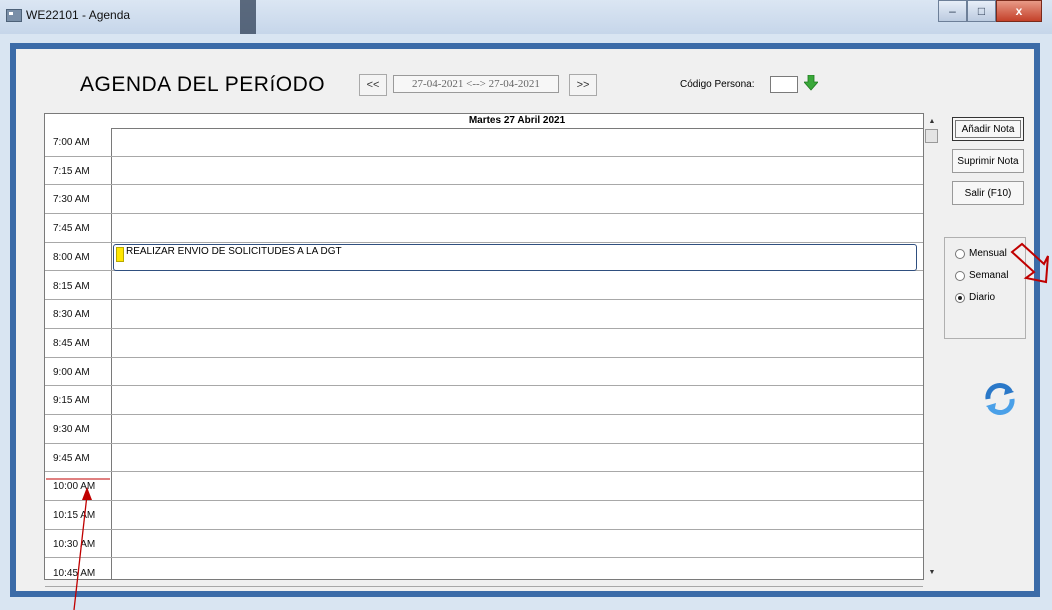 The width and height of the screenshot is (1052, 610). Describe the element at coordinates (484, 286) in the screenshot. I see `time-slot-row: 8:15 AM` at that location.